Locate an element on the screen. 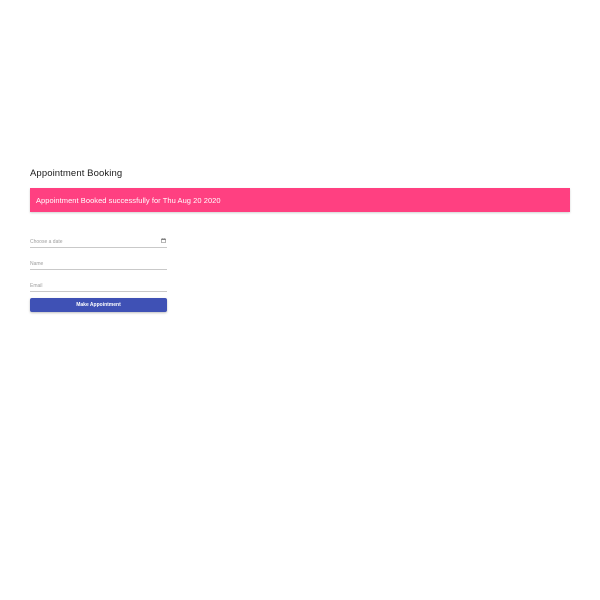  date-field is located at coordinates (98, 241).